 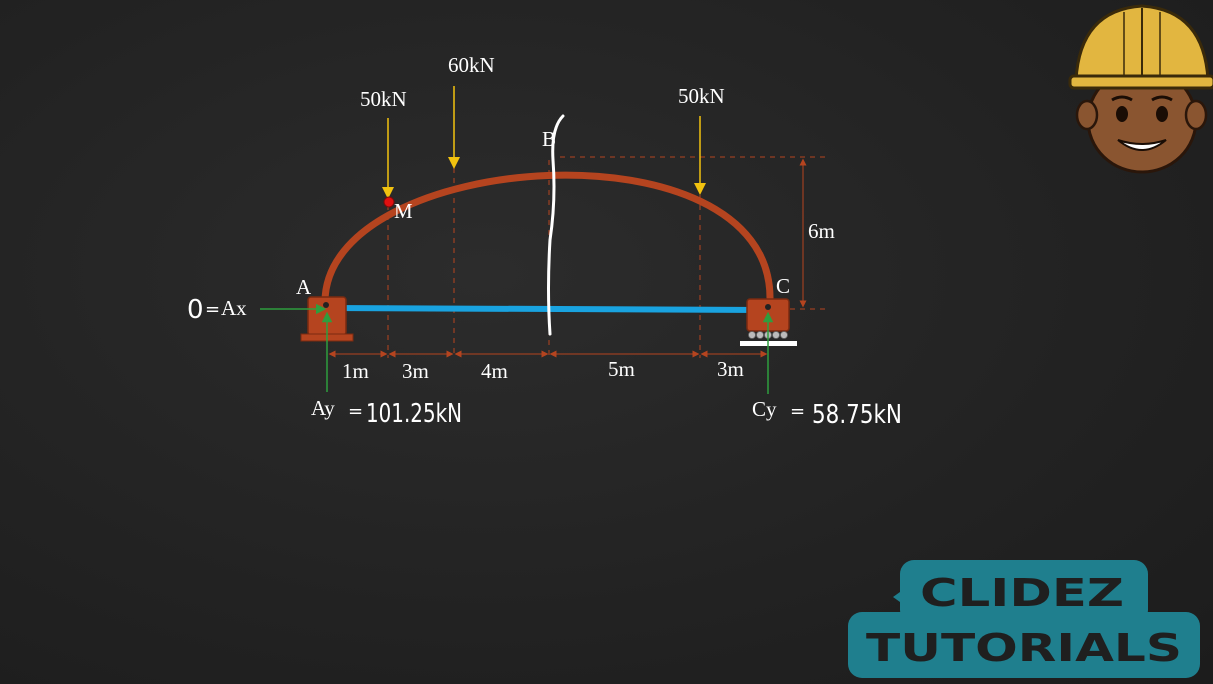 I want to click on span-label-4: 5m, so click(x=621, y=369).